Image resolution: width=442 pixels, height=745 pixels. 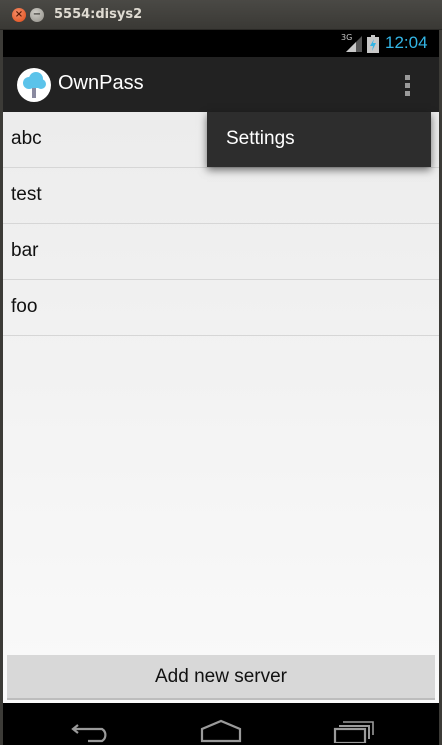 I want to click on add-new-server-button: Add new server, so click(x=221, y=677).